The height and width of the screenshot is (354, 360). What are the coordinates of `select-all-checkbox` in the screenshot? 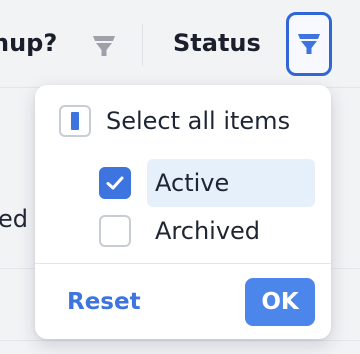 It's located at (75, 121).